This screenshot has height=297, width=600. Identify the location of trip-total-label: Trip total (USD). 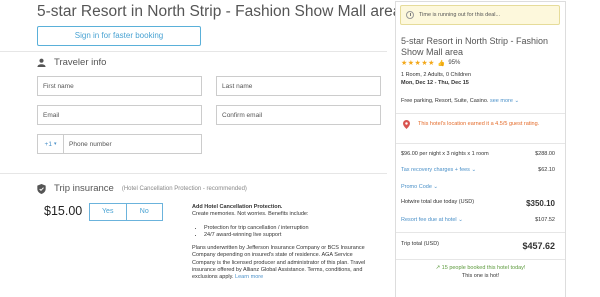
(420, 244).